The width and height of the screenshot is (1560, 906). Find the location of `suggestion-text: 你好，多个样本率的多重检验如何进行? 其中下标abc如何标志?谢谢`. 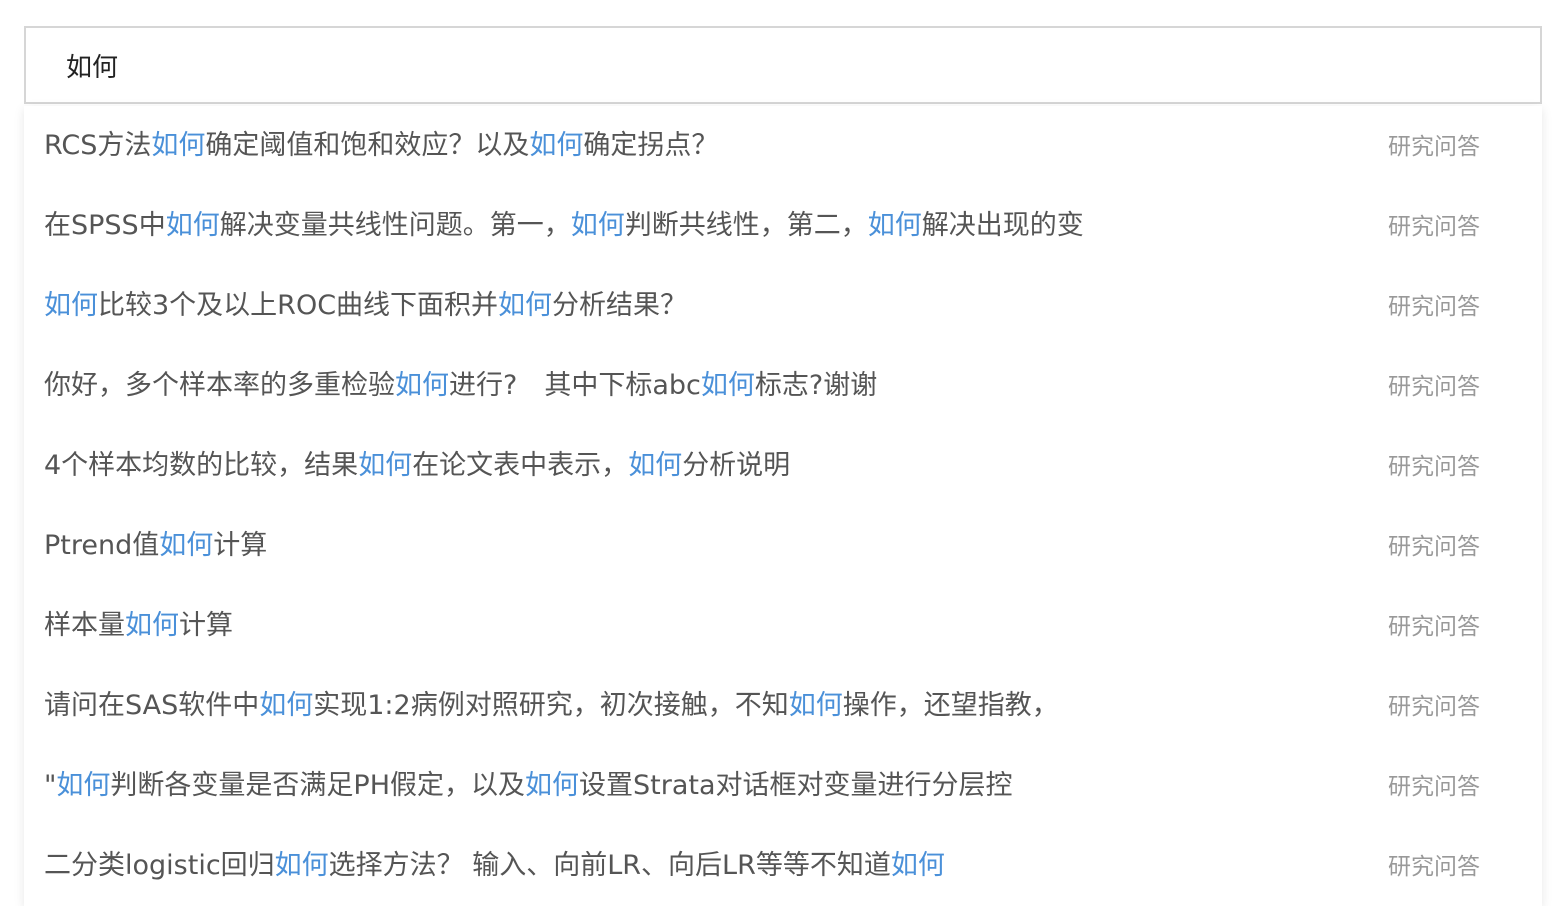

suggestion-text: 你好，多个样本率的多重检验如何进行? 其中下标abc如何标志?谢谢 is located at coordinates (460, 386).